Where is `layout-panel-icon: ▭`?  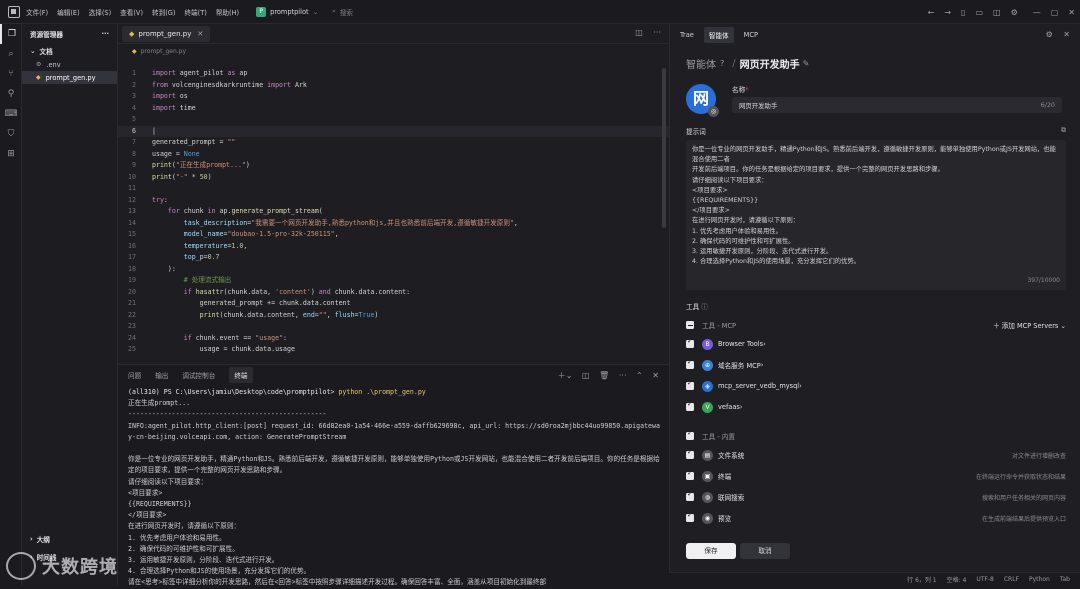 layout-panel-icon: ▭ is located at coordinates (979, 12).